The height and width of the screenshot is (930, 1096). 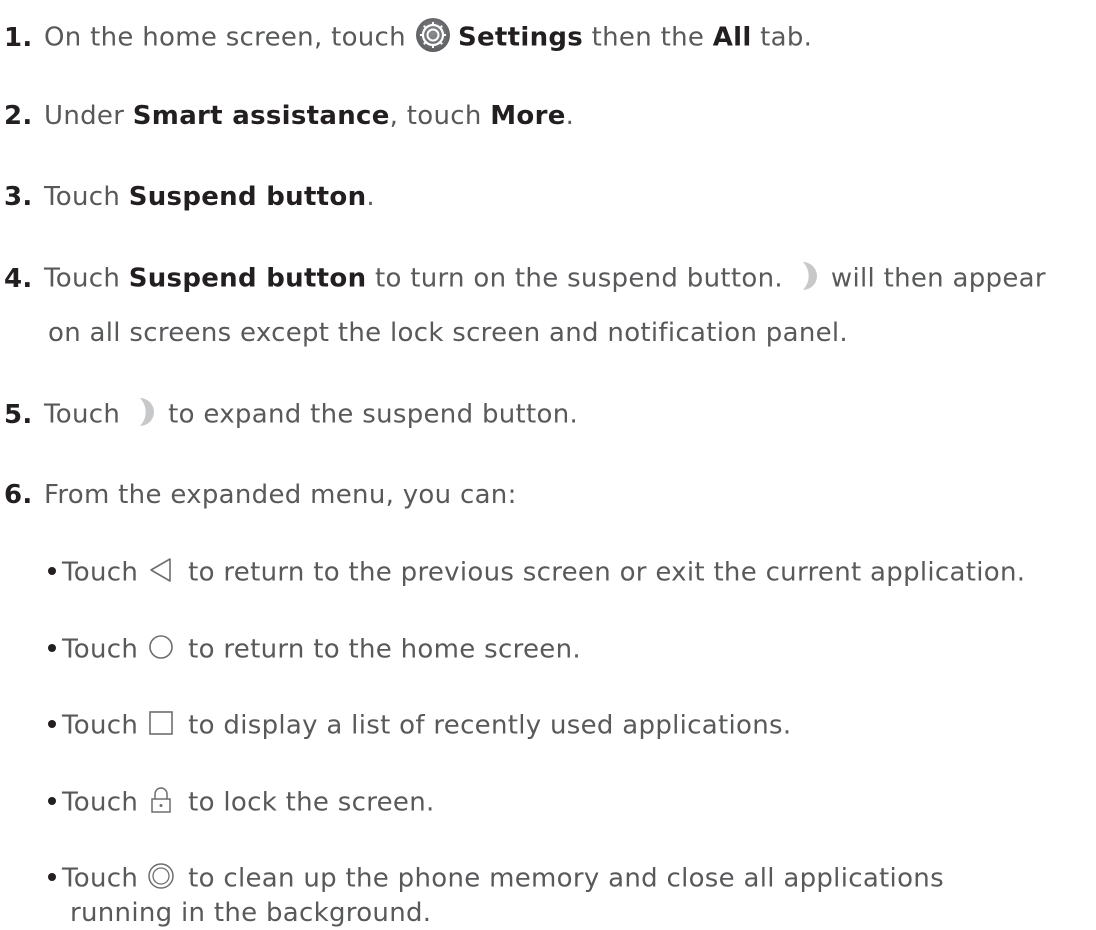 What do you see at coordinates (18, 414) in the screenshot?
I see `step-number: 5.` at bounding box center [18, 414].